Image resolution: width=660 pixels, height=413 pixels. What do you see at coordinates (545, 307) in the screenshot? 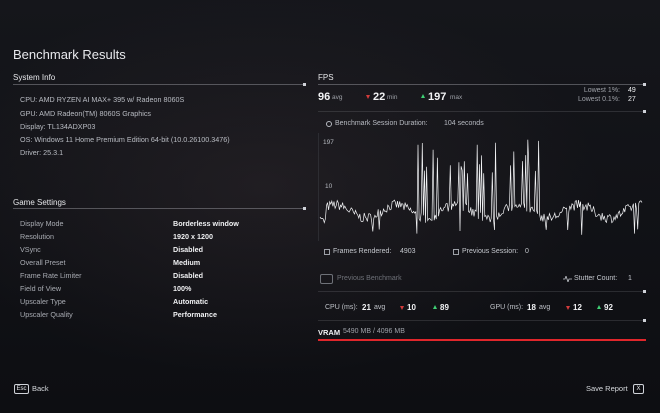
I see `gpu-avg-label: avg` at bounding box center [545, 307].